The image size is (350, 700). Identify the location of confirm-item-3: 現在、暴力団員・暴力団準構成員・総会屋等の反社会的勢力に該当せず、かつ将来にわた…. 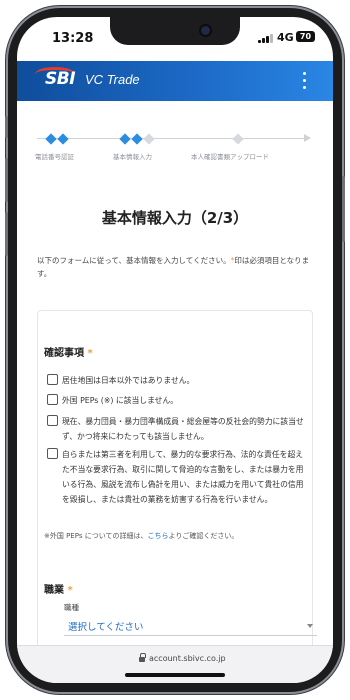
(176, 429).